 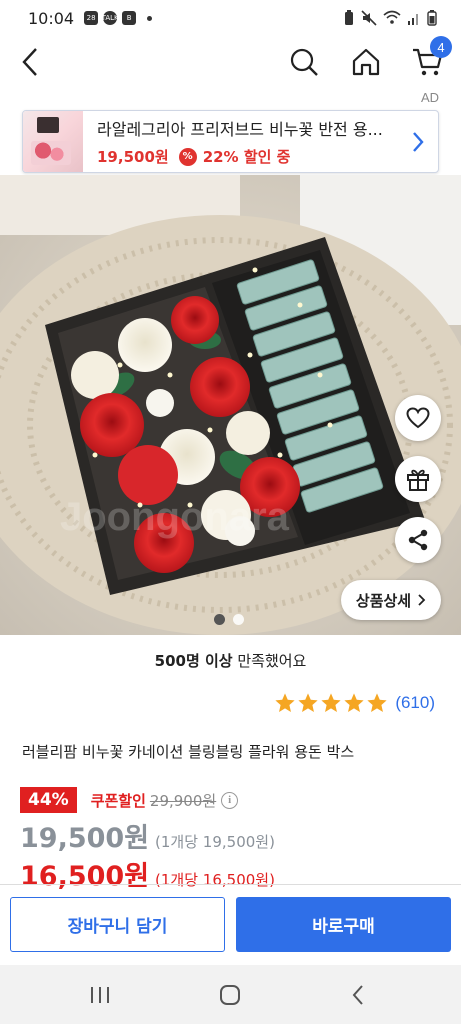 I want to click on ad-discount: 22% 할인 중, so click(x=246, y=157).